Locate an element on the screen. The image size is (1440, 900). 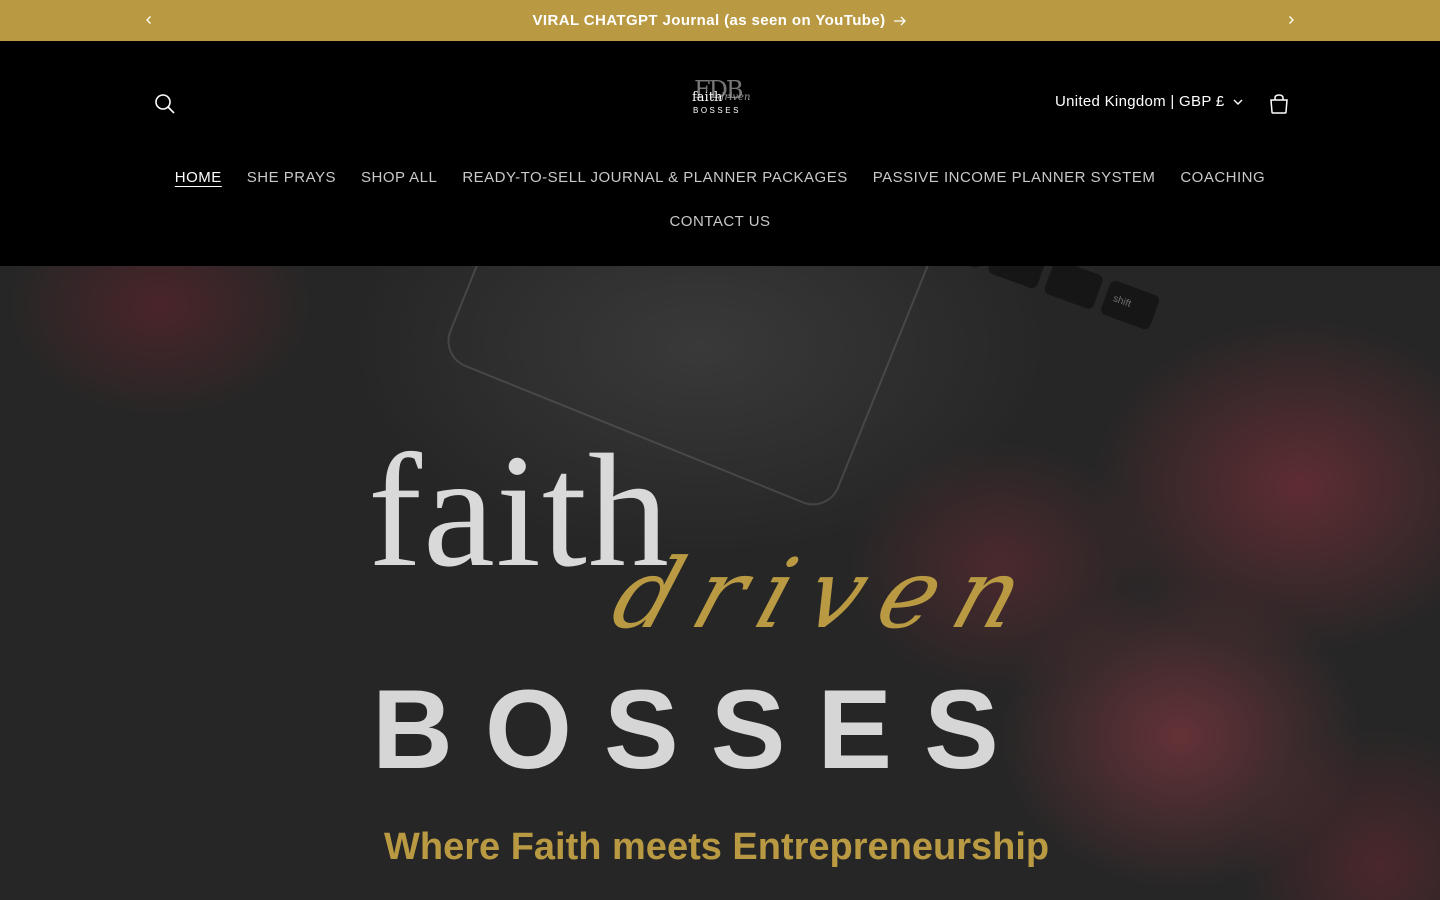
announcement-next-button is located at coordinates (1291, 20).